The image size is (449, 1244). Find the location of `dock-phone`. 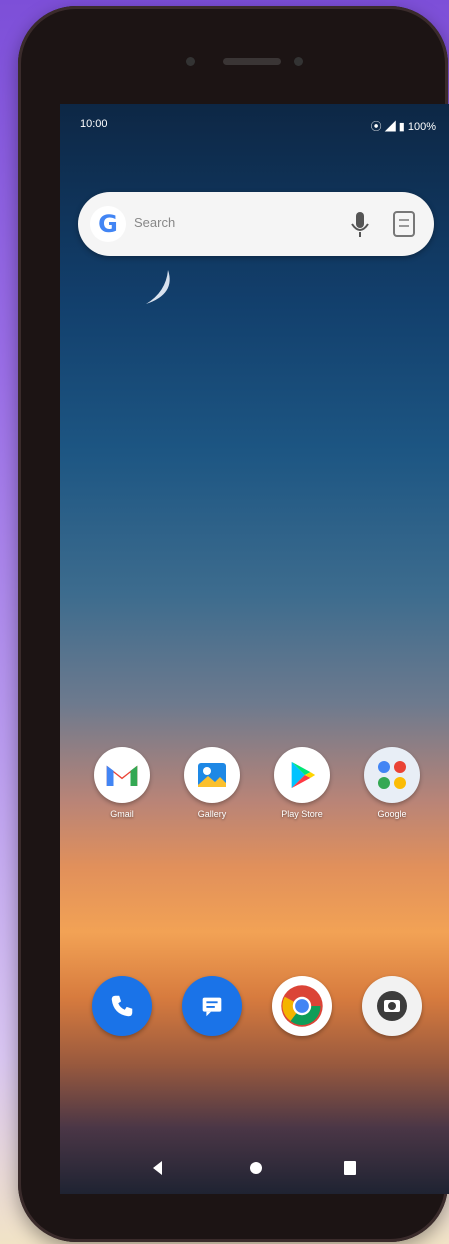

dock-phone is located at coordinates (122, 1006).